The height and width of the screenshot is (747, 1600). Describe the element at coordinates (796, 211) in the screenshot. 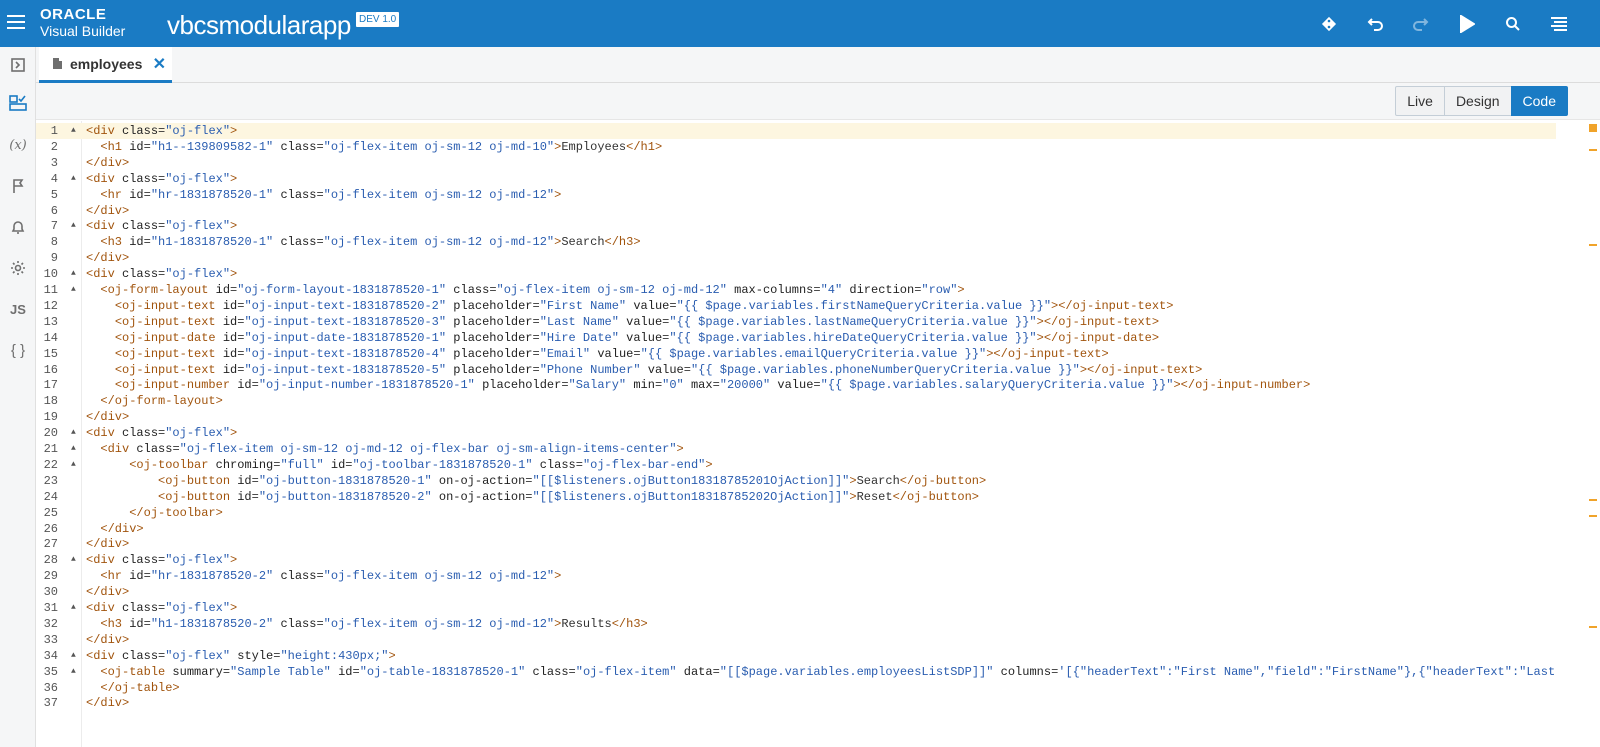

I see `code-line: 6 </div>` at that location.